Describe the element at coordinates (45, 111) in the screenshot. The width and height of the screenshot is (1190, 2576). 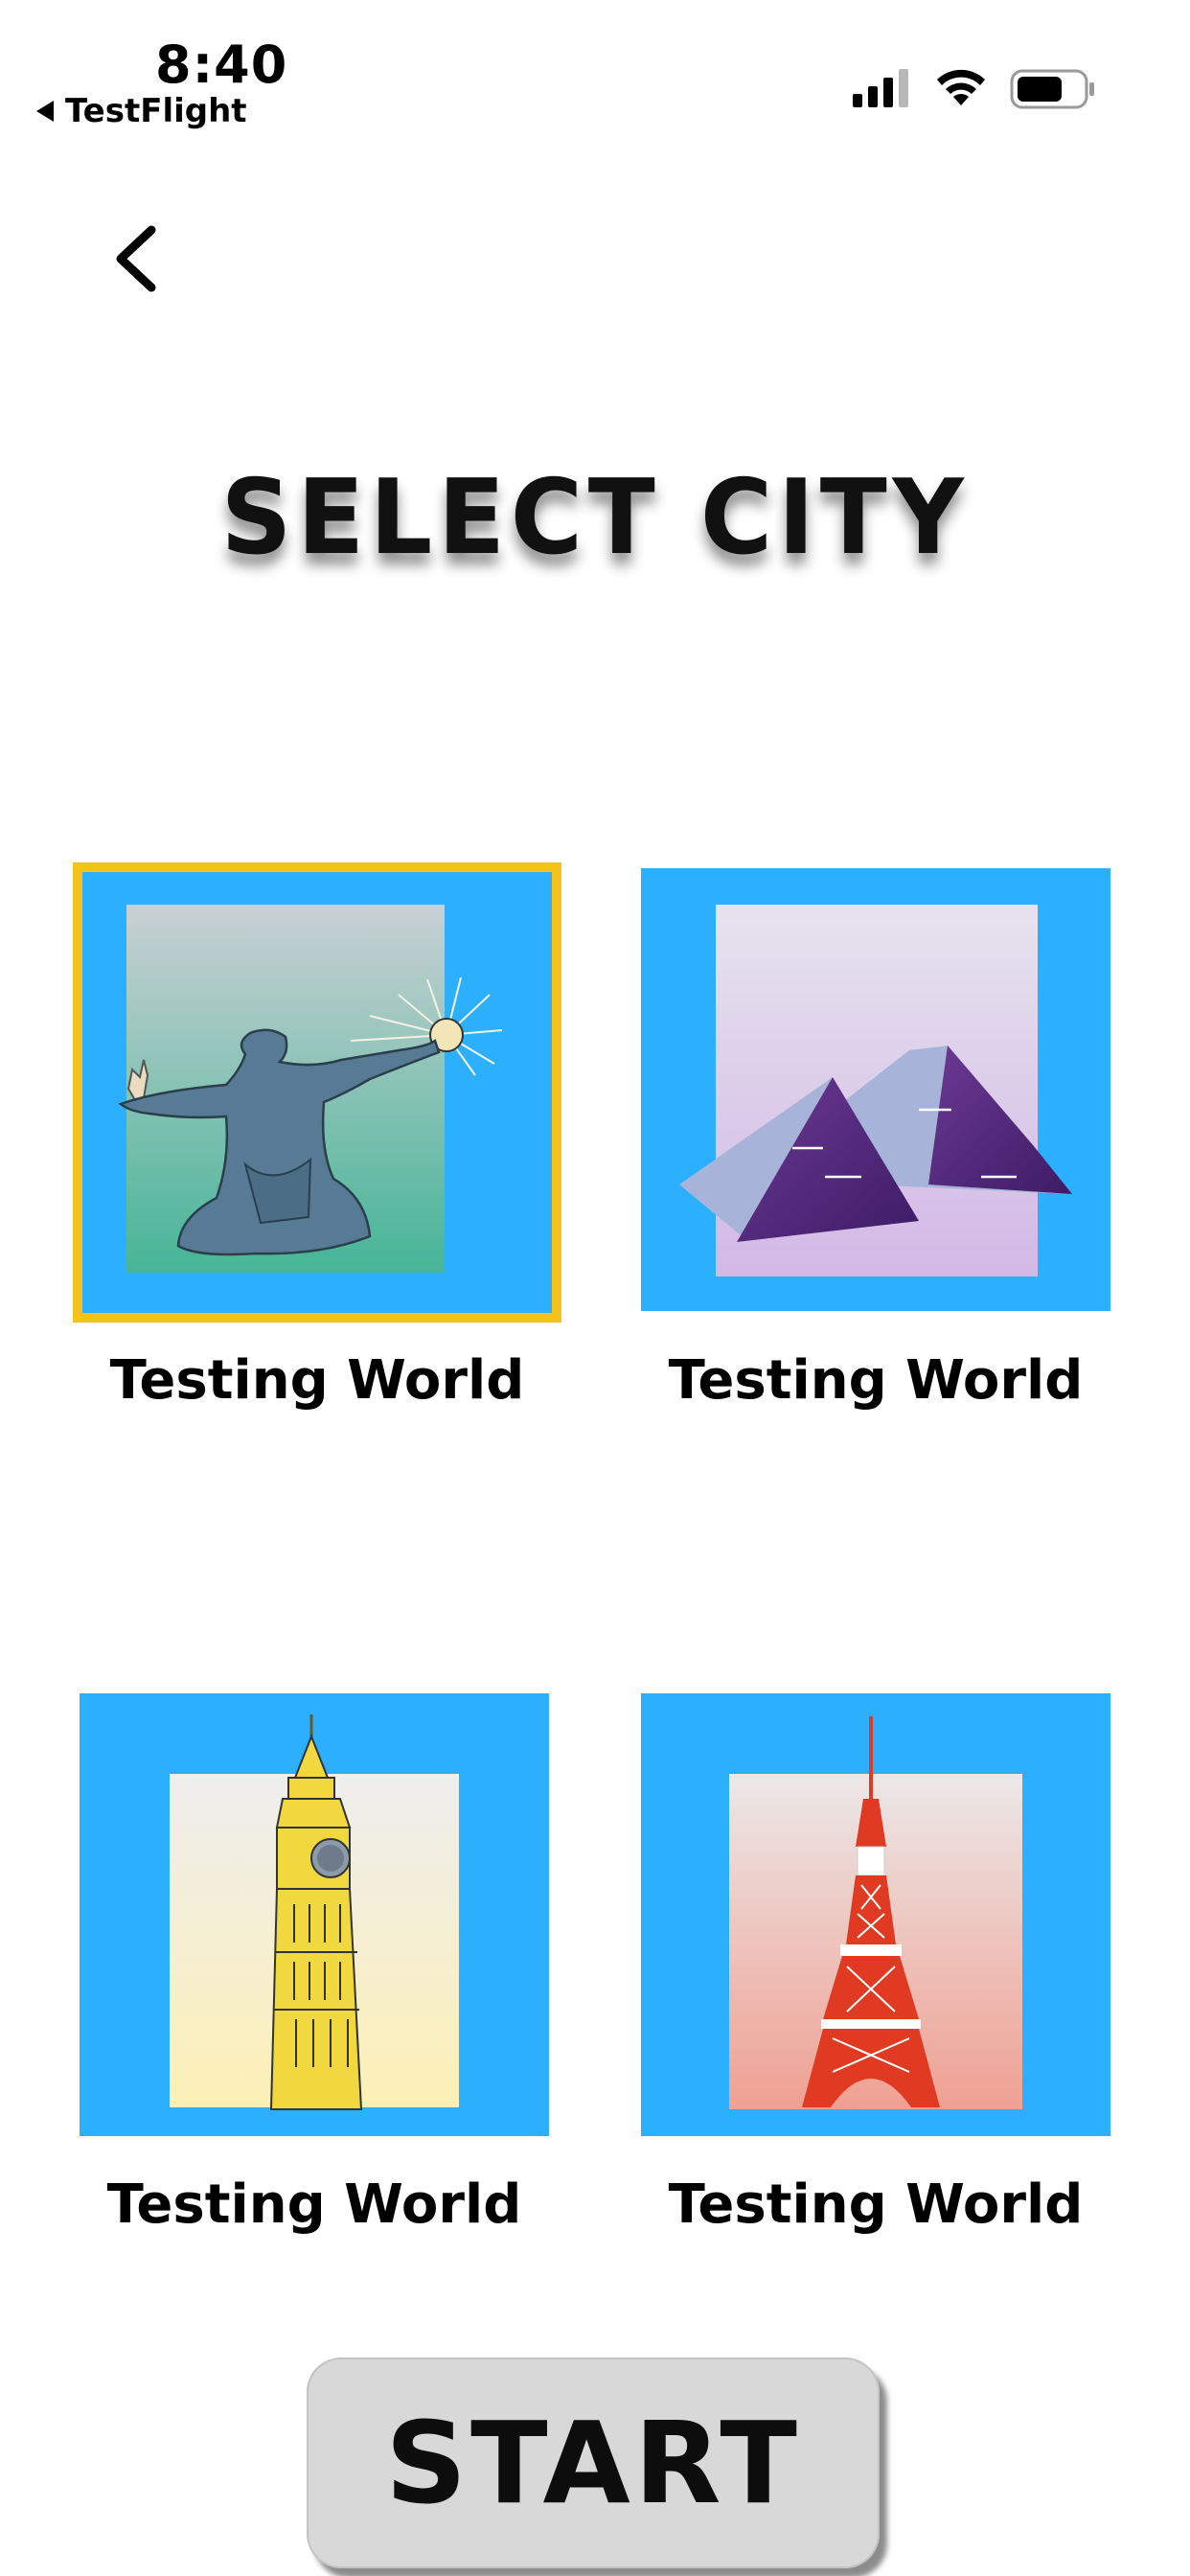
I see `back-triangle-icon` at that location.